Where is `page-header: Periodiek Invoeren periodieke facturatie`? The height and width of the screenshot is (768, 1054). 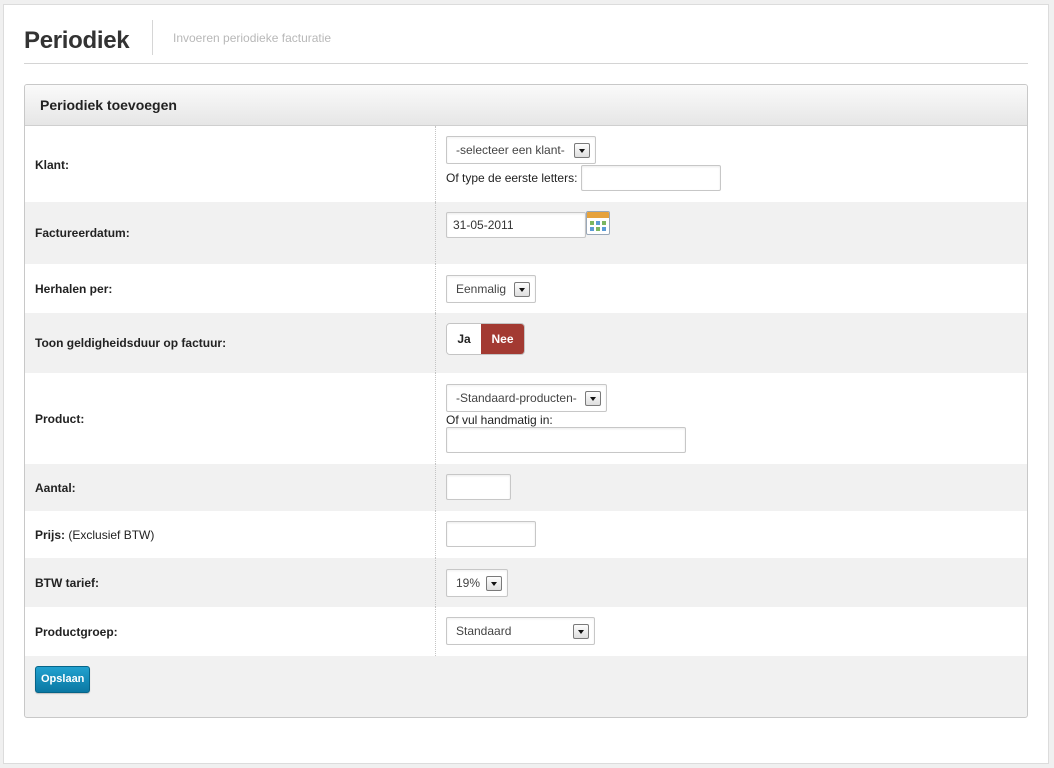
page-header: Periodiek Invoeren periodieke facturatie is located at coordinates (526, 42).